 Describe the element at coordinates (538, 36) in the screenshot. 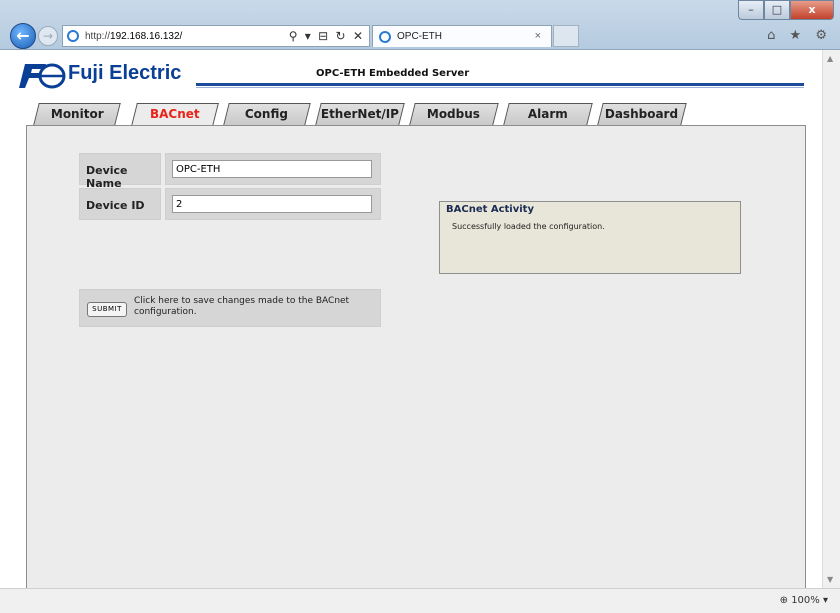

I see `tab-close-icon: ×` at that location.